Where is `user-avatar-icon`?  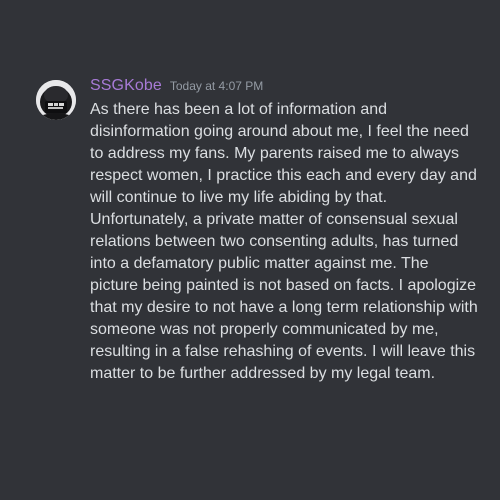
user-avatar-icon is located at coordinates (56, 100).